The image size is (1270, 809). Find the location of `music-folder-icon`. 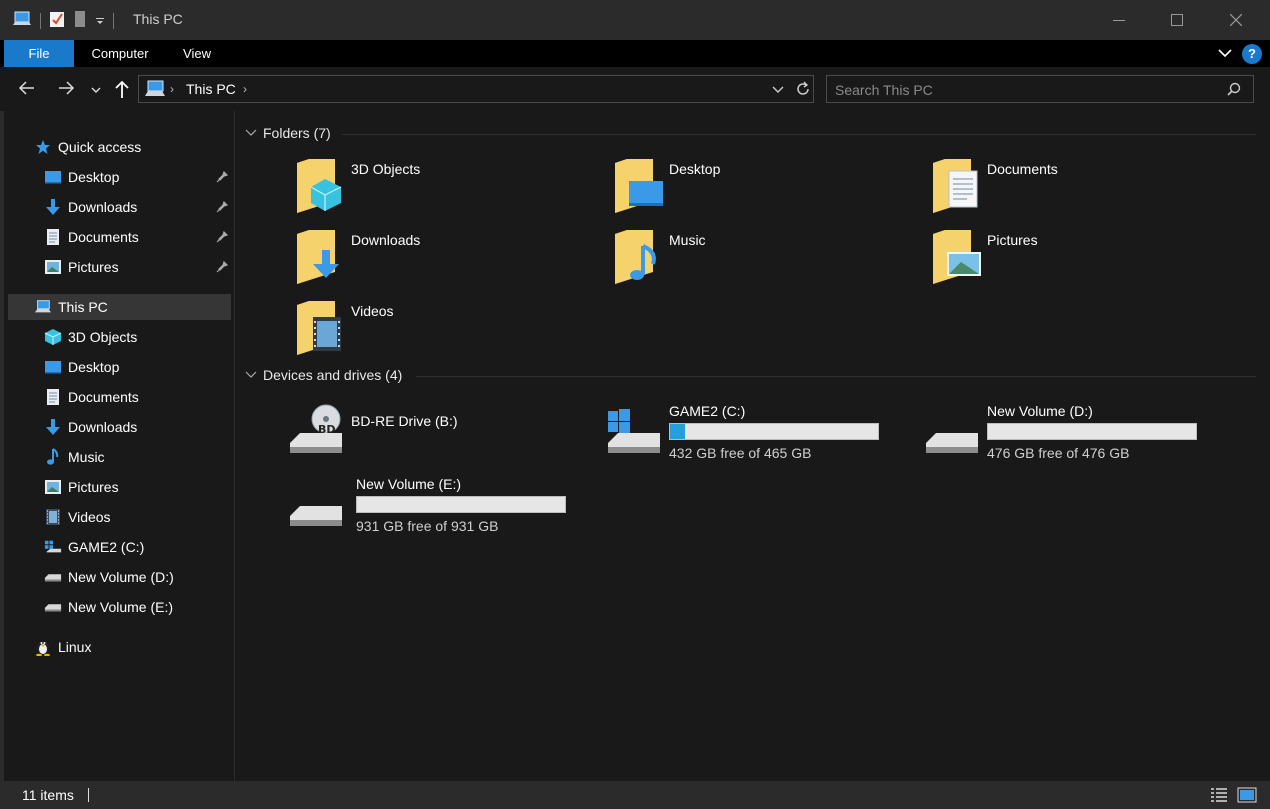

music-folder-icon is located at coordinates (635, 257).